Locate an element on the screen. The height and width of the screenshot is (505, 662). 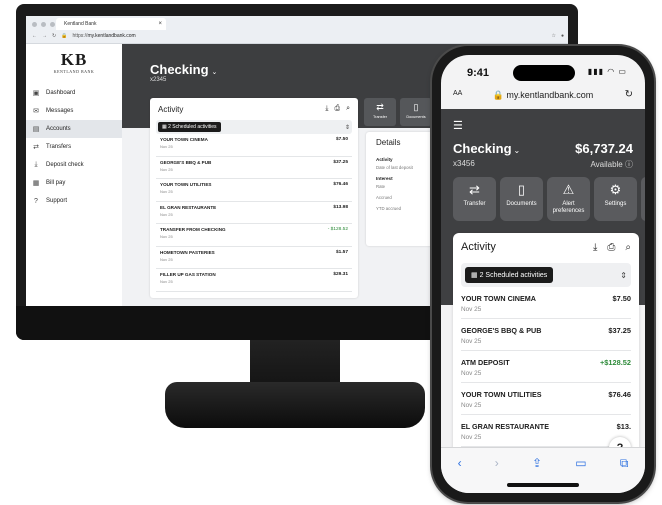
documents-label: Documents is located at coordinates (521, 203).